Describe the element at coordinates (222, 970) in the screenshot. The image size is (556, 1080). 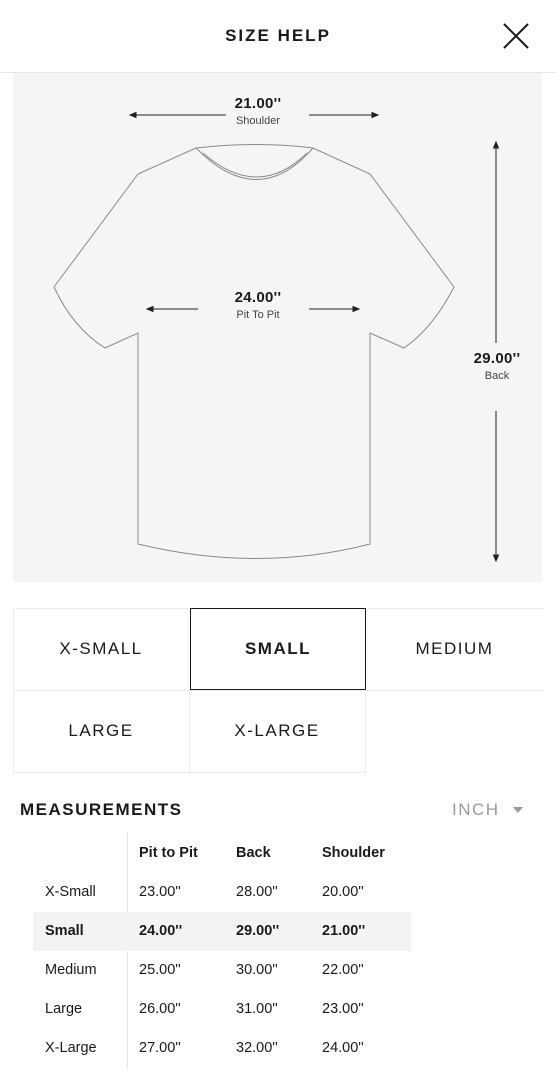
I see `table-row: Medium 25.00'' 30.00'' 22.00''` at that location.